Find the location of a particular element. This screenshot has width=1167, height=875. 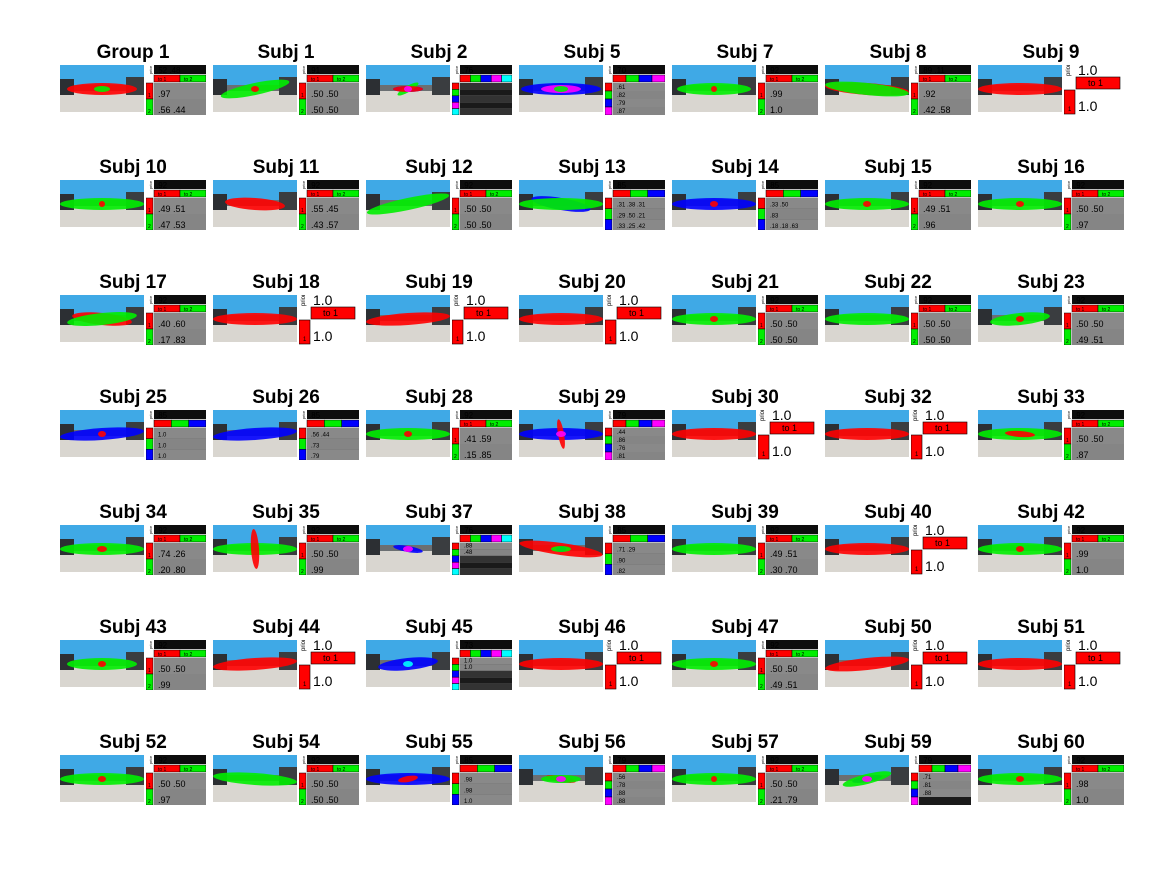

matrix-text: .41 .59 is located at coordinates (478, 439).